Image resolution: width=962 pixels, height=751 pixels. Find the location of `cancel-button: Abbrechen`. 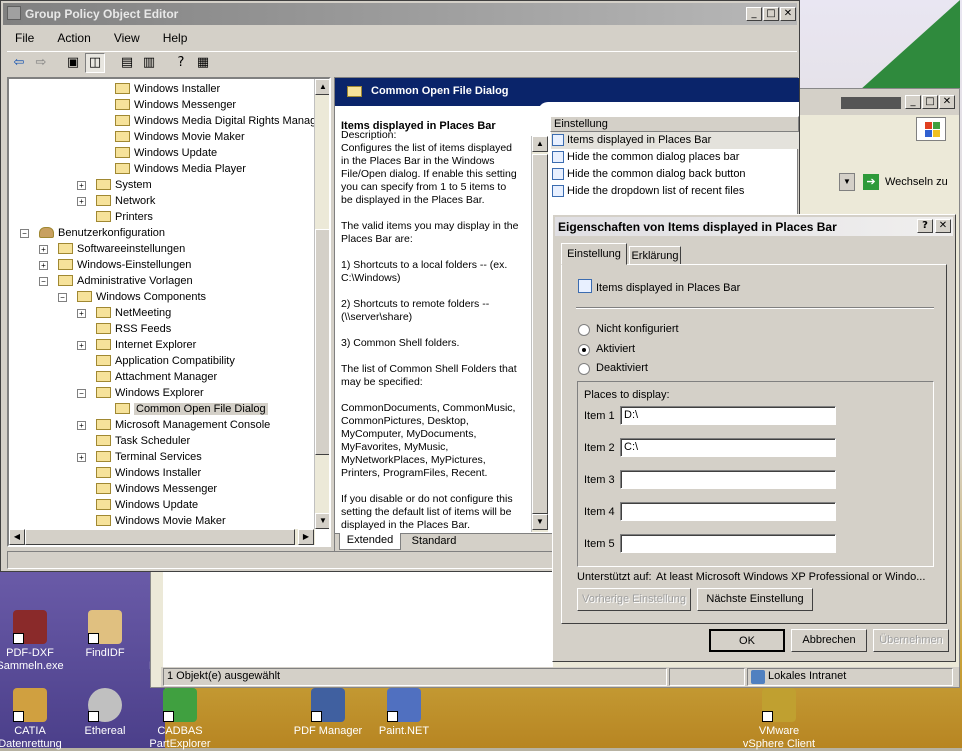

cancel-button: Abbrechen is located at coordinates (829, 640).